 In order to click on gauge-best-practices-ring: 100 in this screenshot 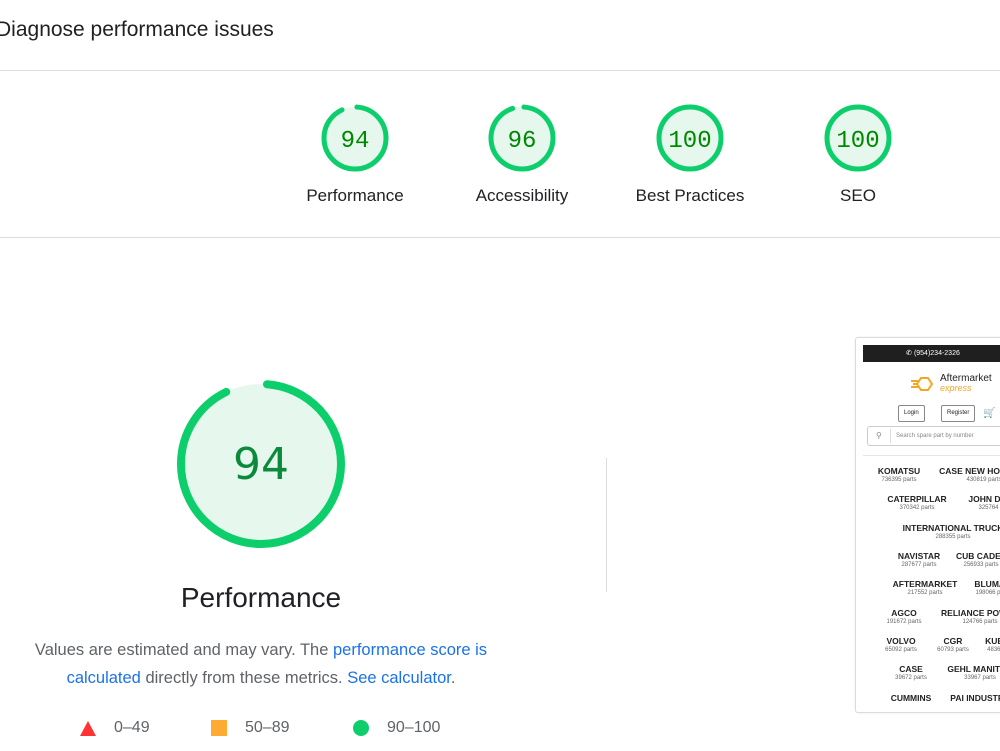, I will do `click(690, 138)`.